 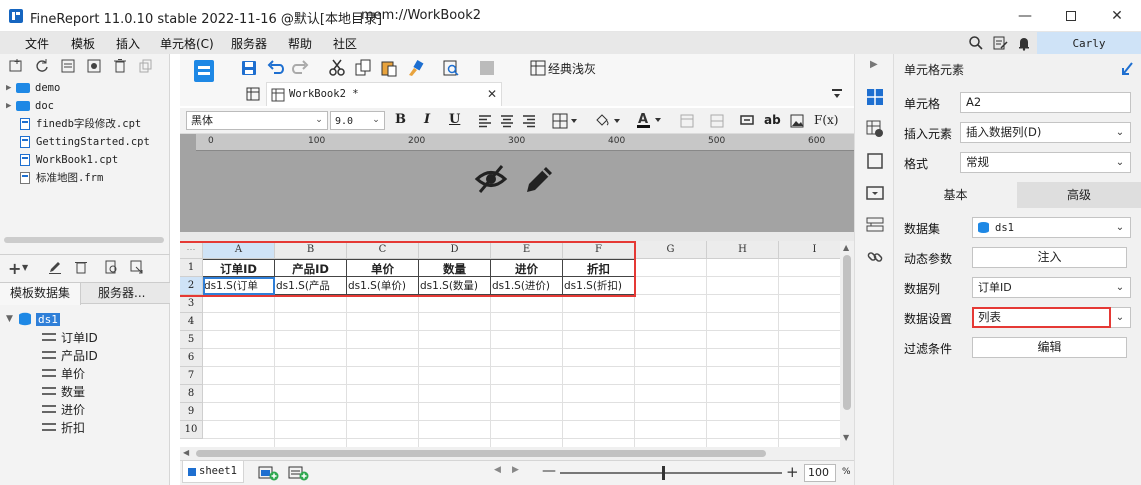 I want to click on page-right-icon: ▶, so click(x=515, y=470).